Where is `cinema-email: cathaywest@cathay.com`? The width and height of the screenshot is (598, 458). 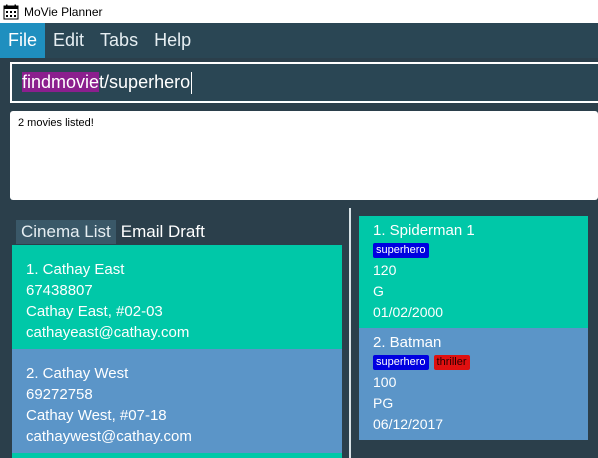 cinema-email: cathaywest@cathay.com is located at coordinates (109, 436).